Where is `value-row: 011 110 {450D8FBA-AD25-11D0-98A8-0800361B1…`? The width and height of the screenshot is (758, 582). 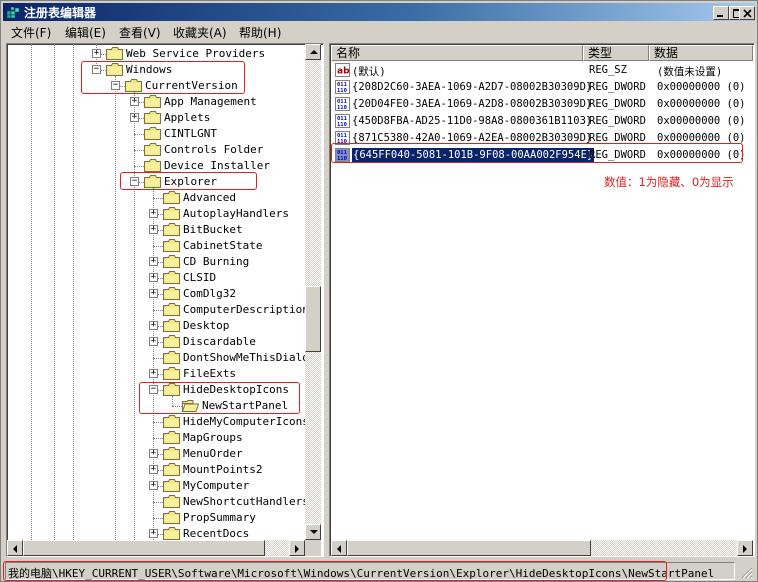 value-row: 011 110 {450D8FBA-AD25-11D0-98A8-0800361B1… is located at coordinates (542, 121).